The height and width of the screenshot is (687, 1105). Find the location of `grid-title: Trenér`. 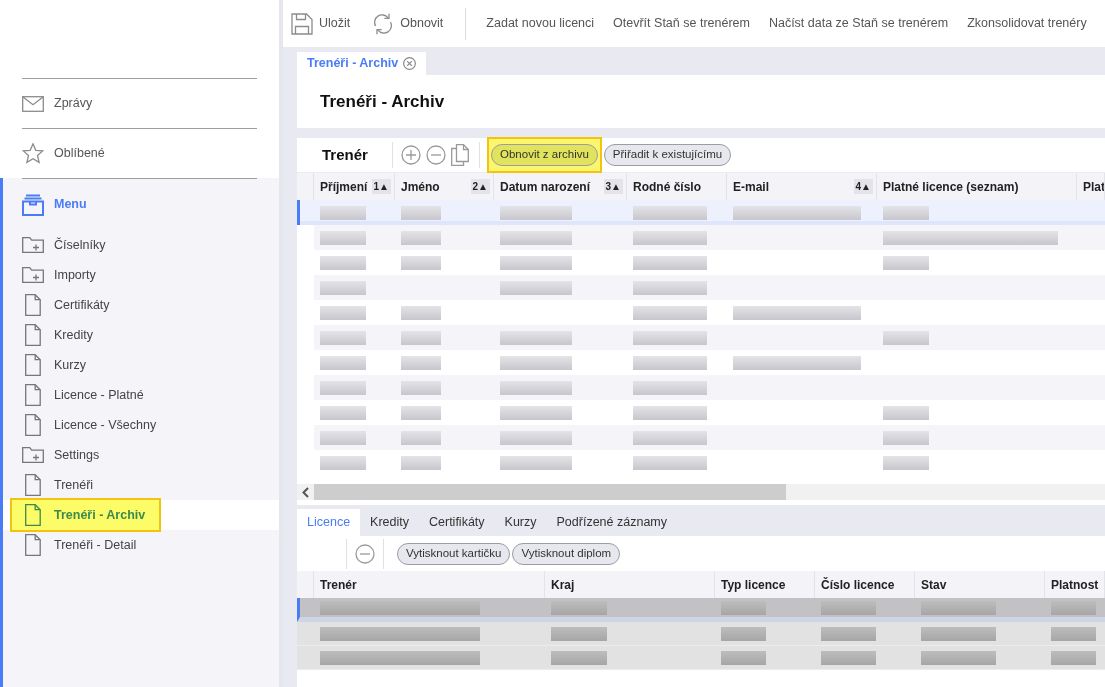

grid-title: Trenér is located at coordinates (345, 154).